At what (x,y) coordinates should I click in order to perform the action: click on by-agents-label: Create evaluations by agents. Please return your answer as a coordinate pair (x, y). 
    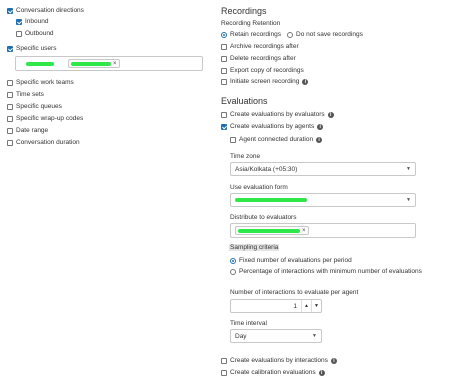
    Looking at the image, I should click on (272, 126).